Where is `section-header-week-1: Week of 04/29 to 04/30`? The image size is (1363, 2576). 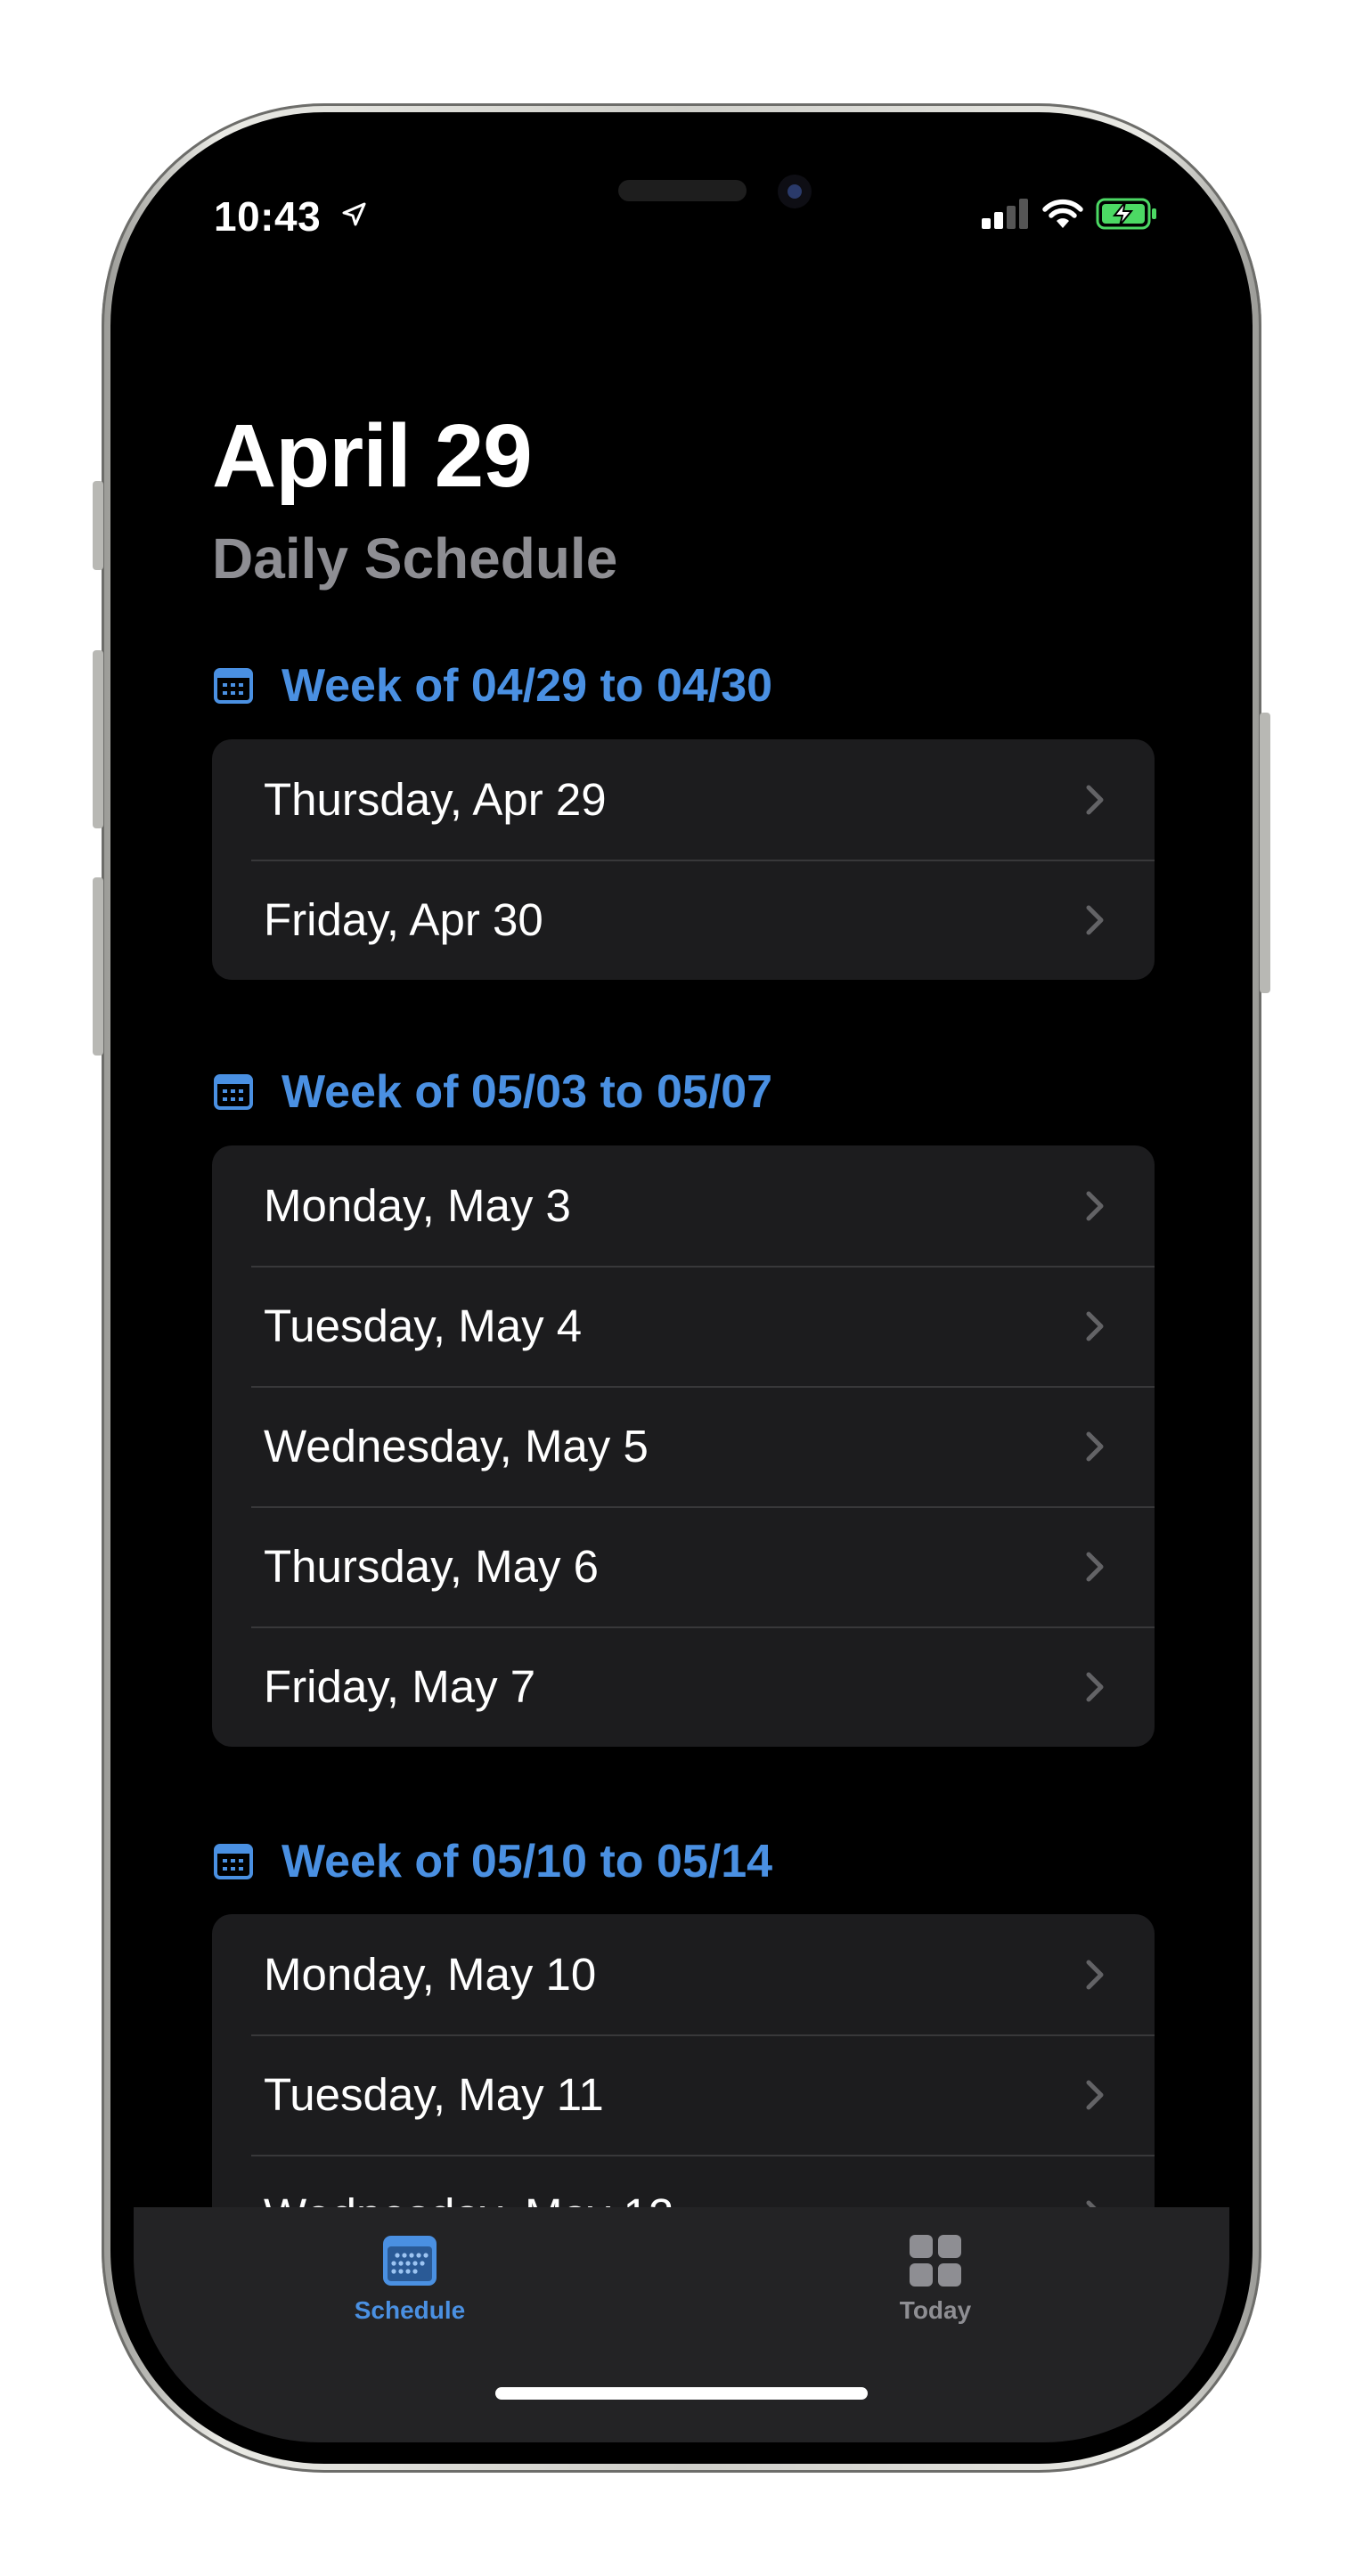 section-header-week-1: Week of 04/29 to 04/30 is located at coordinates (493, 686).